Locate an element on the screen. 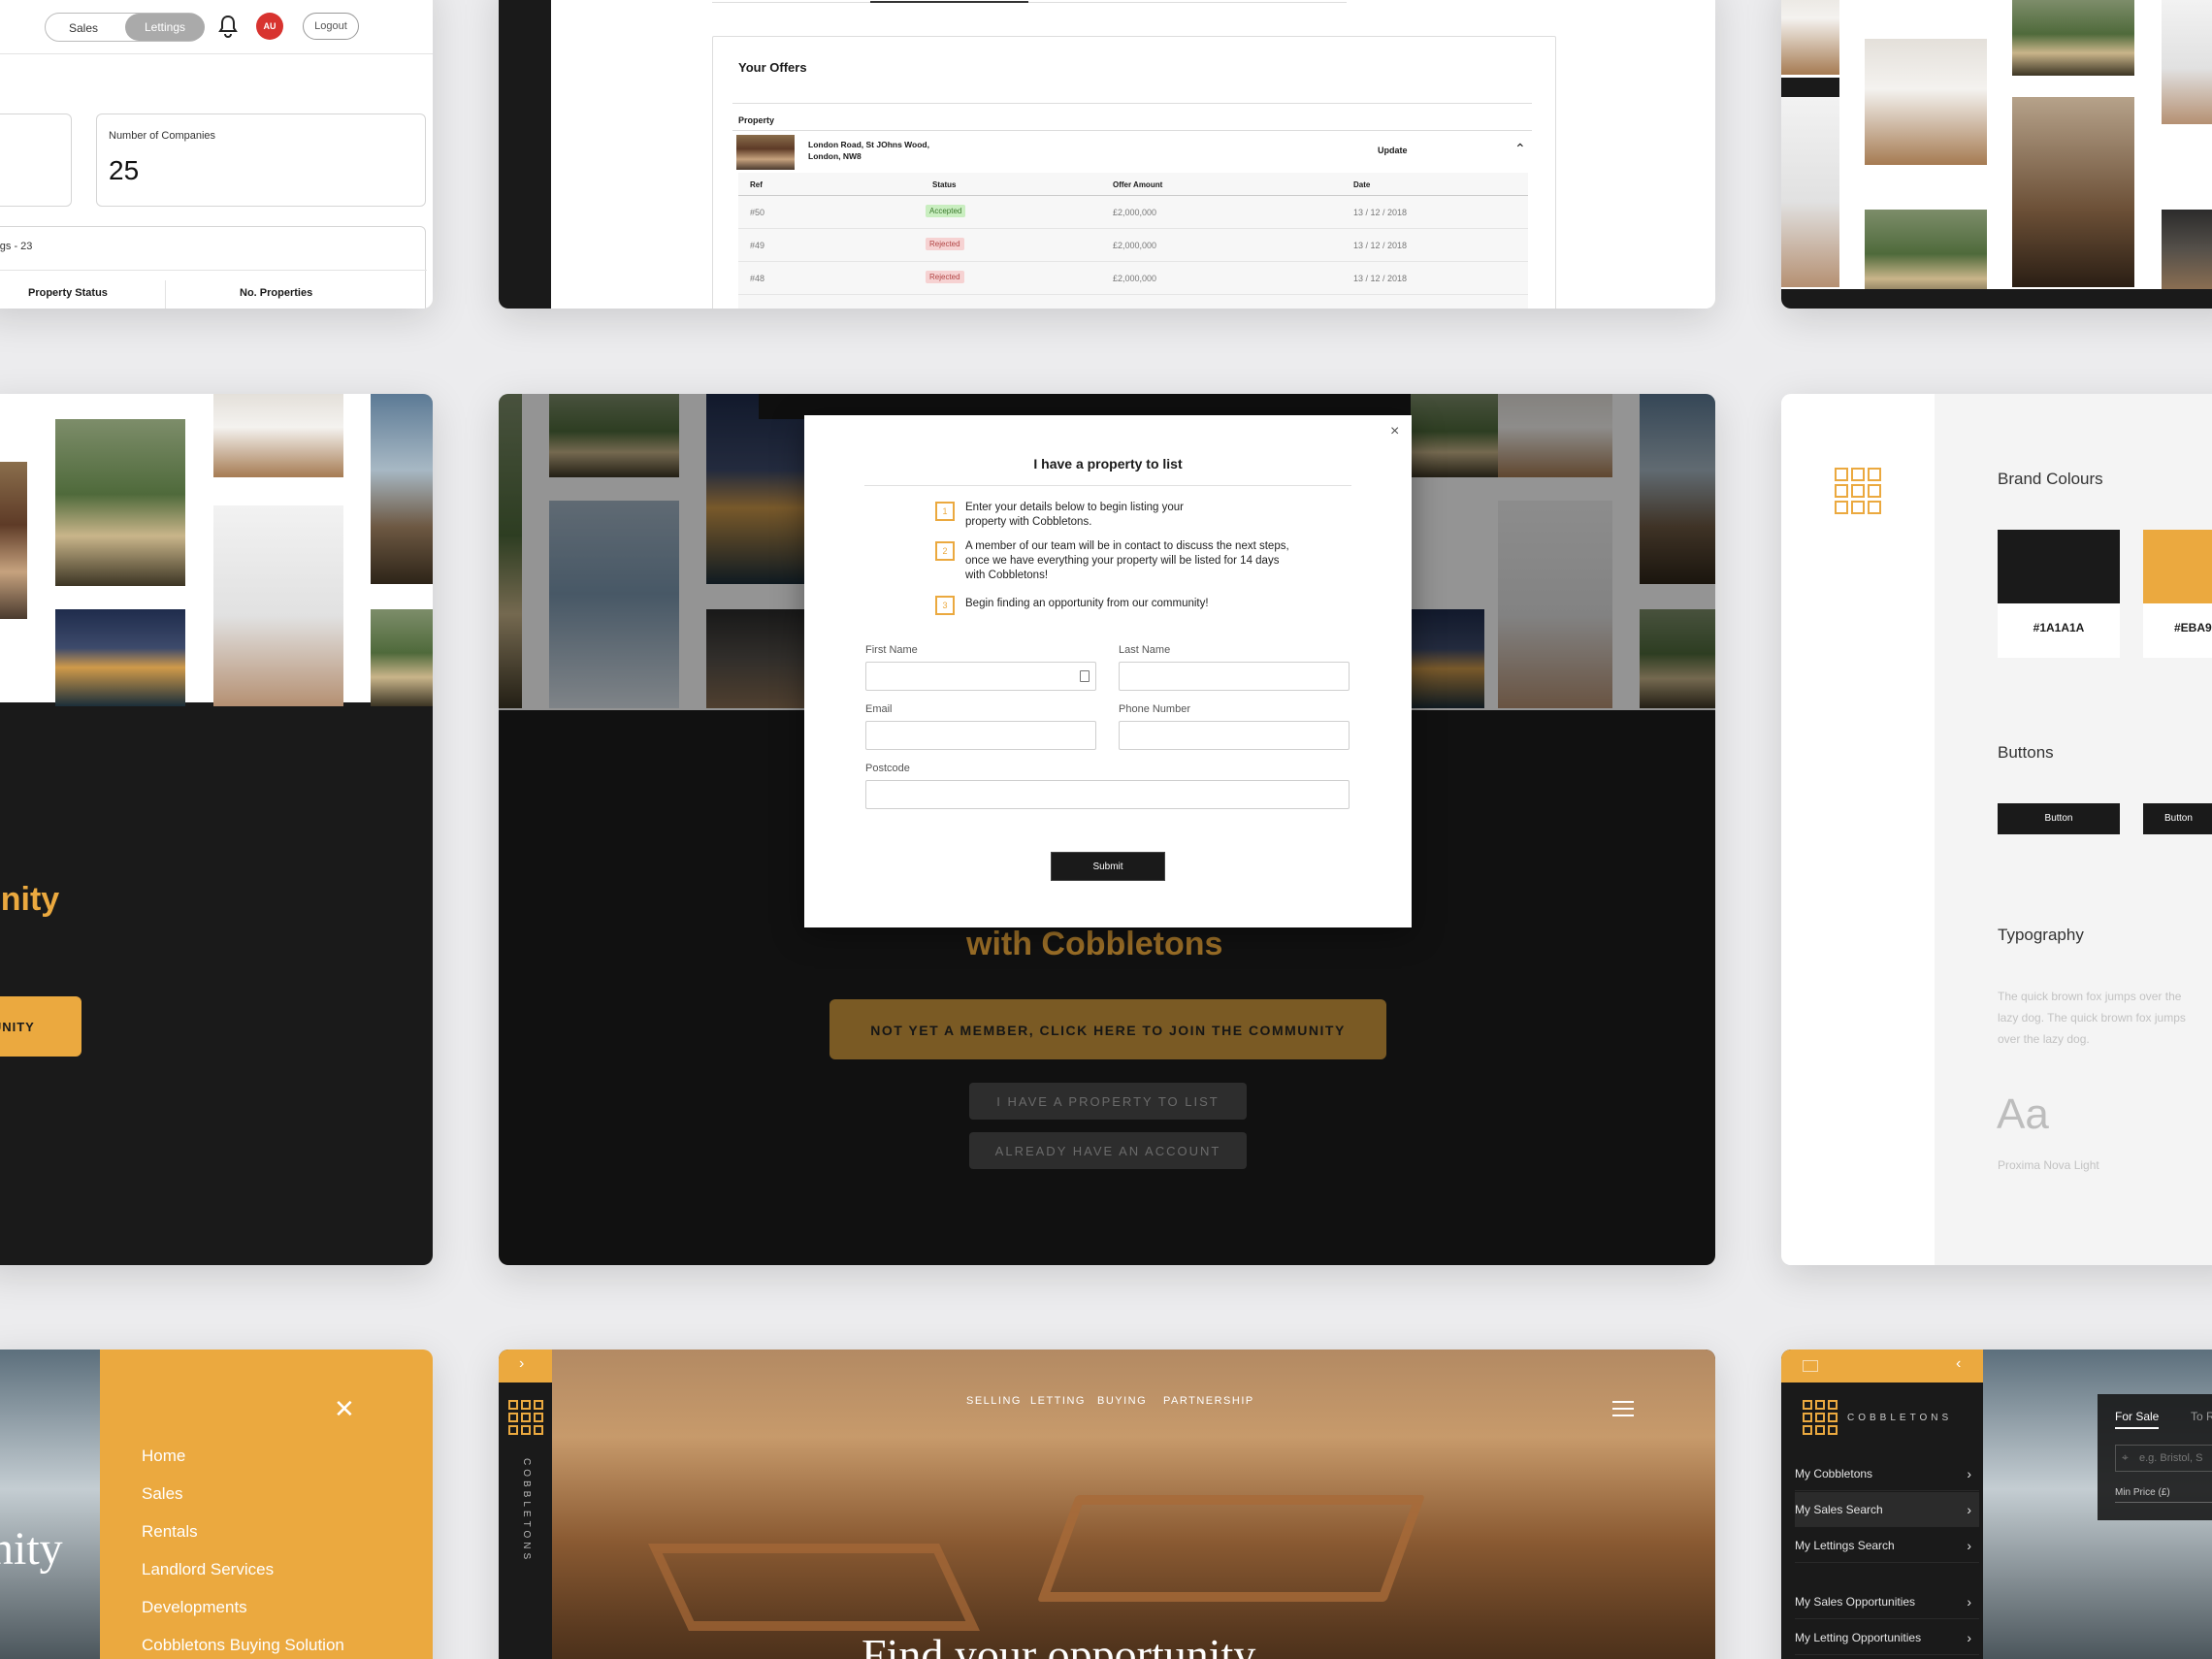 The height and width of the screenshot is (1659, 2212). nav-label: My Cobbletons is located at coordinates (1834, 1474).